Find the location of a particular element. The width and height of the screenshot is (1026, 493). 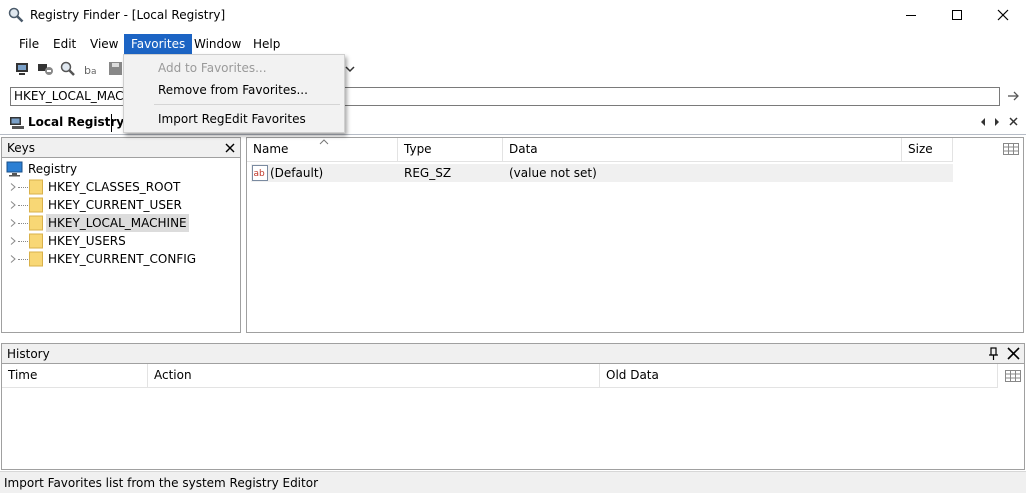

tab-separator is located at coordinates (111, 123).